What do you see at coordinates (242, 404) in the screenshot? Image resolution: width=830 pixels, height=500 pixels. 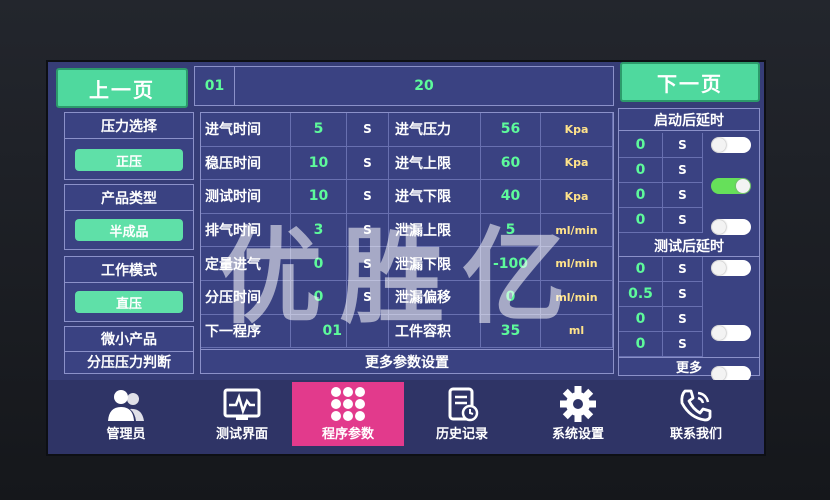 I see `monitor-wave-icon` at bounding box center [242, 404].